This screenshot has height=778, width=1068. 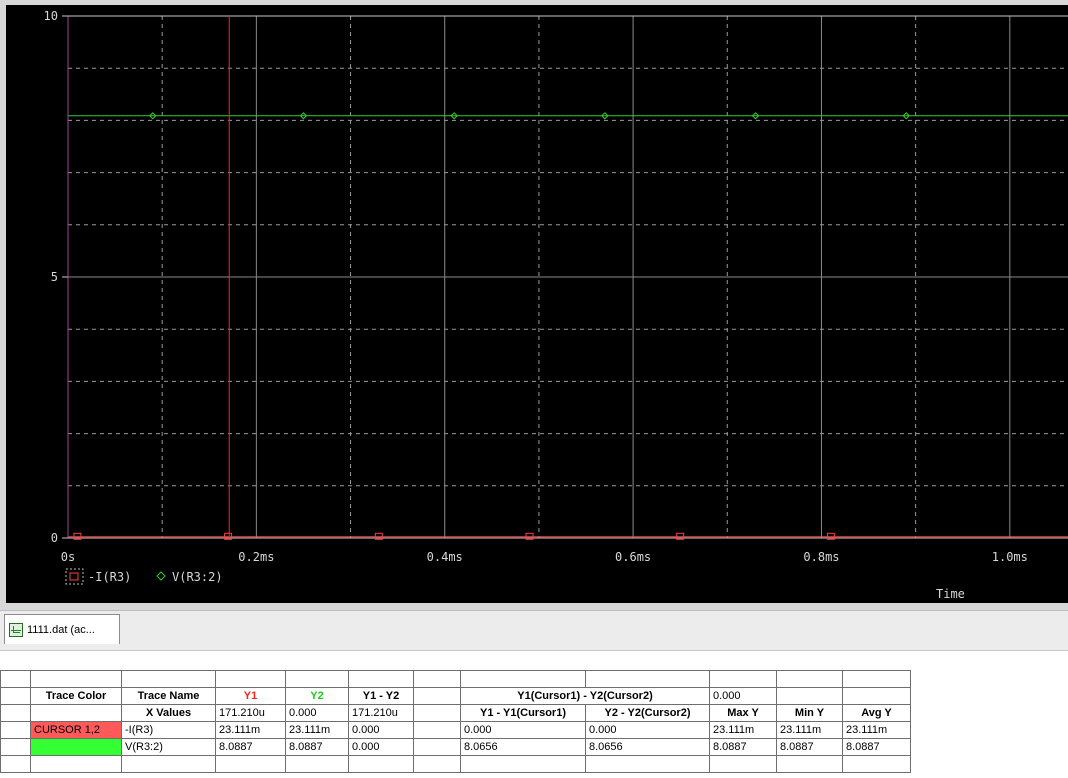 What do you see at coordinates (250, 696) in the screenshot?
I see `header-y1: Y1` at bounding box center [250, 696].